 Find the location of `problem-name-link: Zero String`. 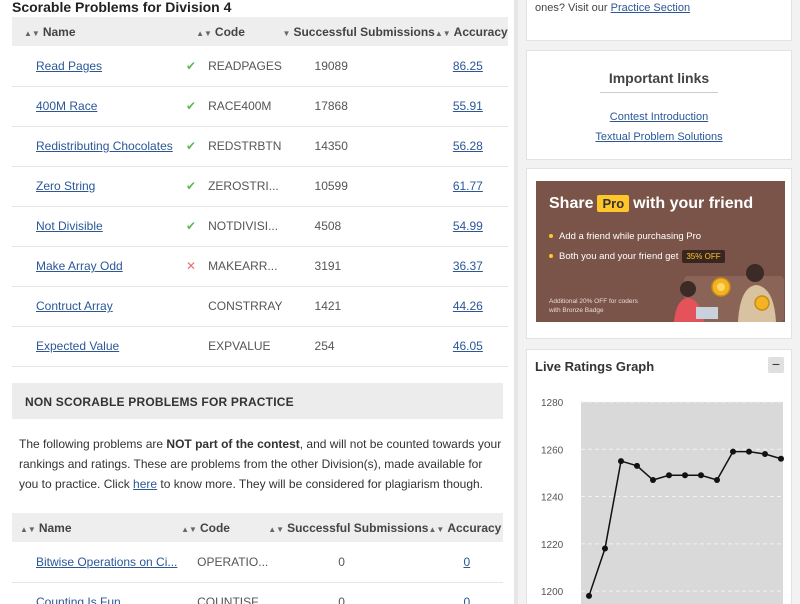

problem-name-link: Zero String is located at coordinates (65, 186).